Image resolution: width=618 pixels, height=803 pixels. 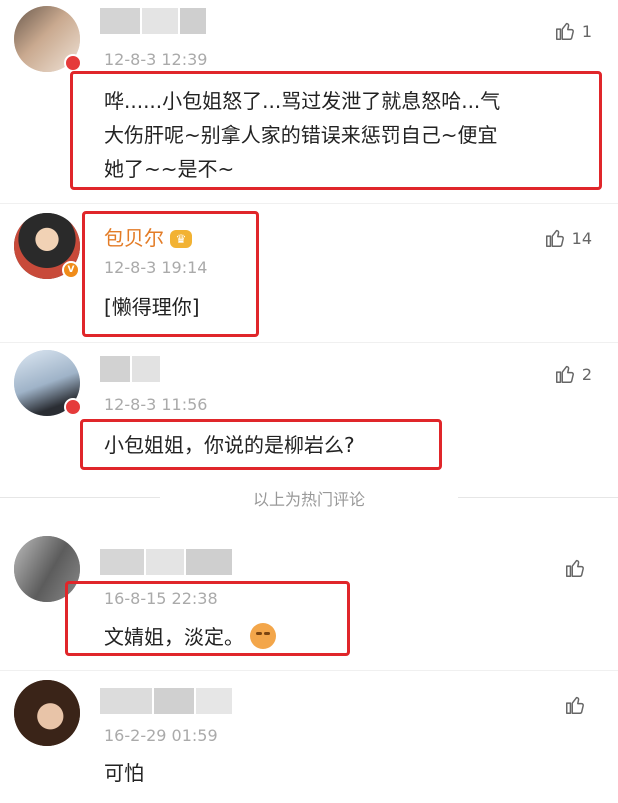 I want to click on like-count: 2, so click(x=586, y=374).